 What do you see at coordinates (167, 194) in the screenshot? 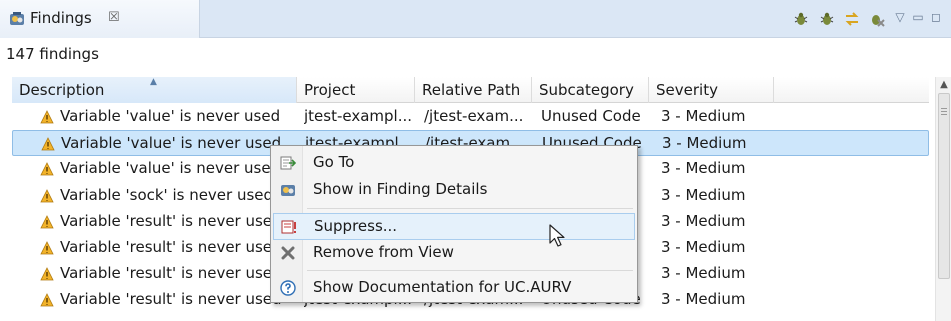
I see `cell-description: Variable 'sock' is never used` at bounding box center [167, 194].